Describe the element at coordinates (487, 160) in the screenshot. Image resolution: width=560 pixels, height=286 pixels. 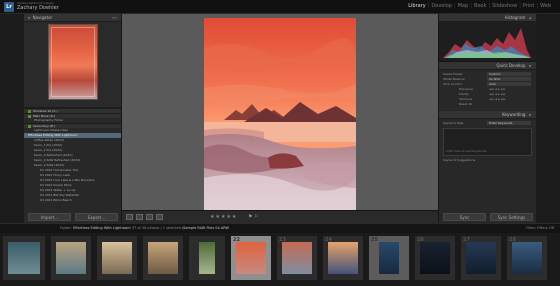
I see `keyword-suggestions-row: Keyword Suggestions` at that location.